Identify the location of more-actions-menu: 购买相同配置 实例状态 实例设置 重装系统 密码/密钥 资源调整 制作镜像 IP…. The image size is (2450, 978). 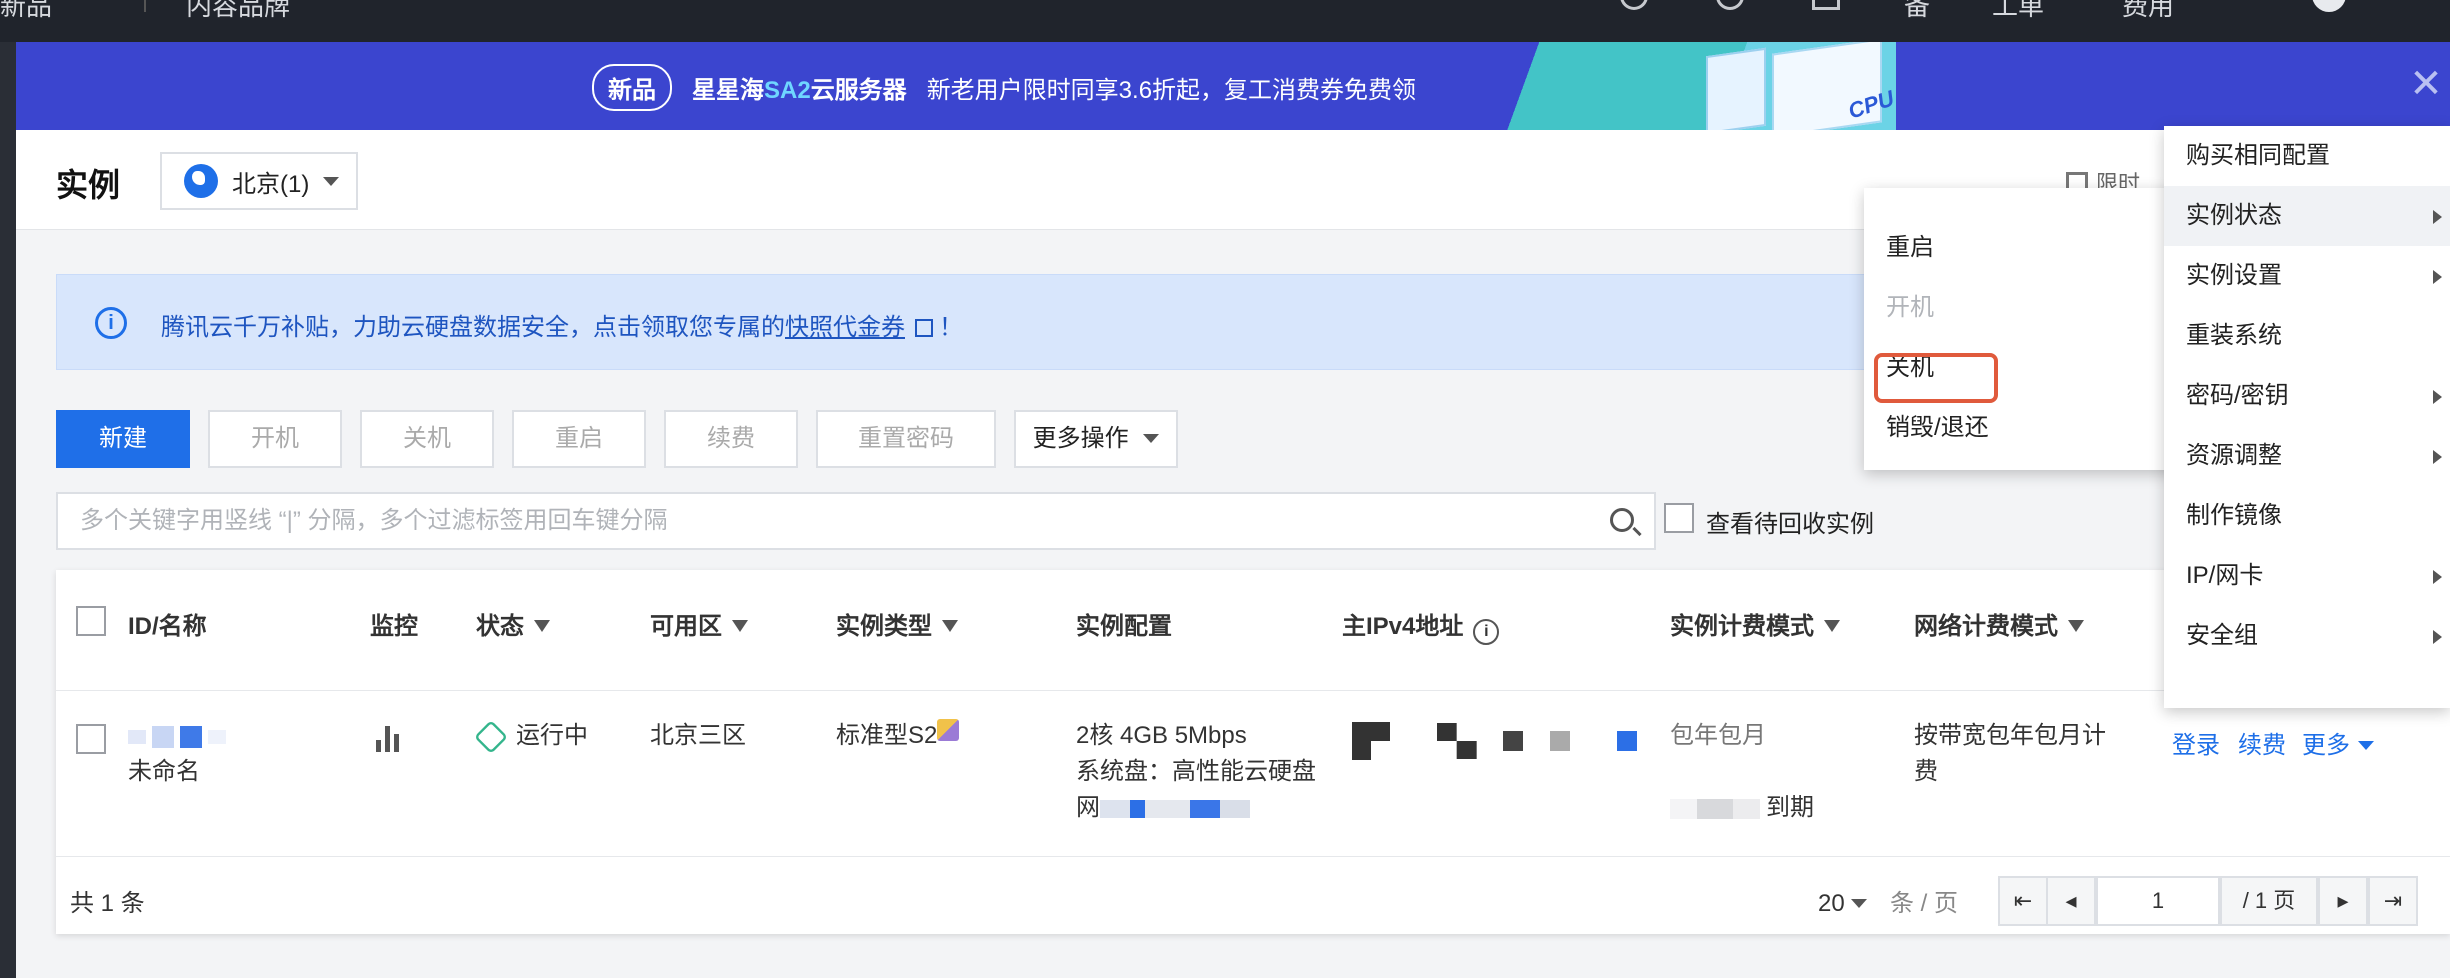
(2307, 417).